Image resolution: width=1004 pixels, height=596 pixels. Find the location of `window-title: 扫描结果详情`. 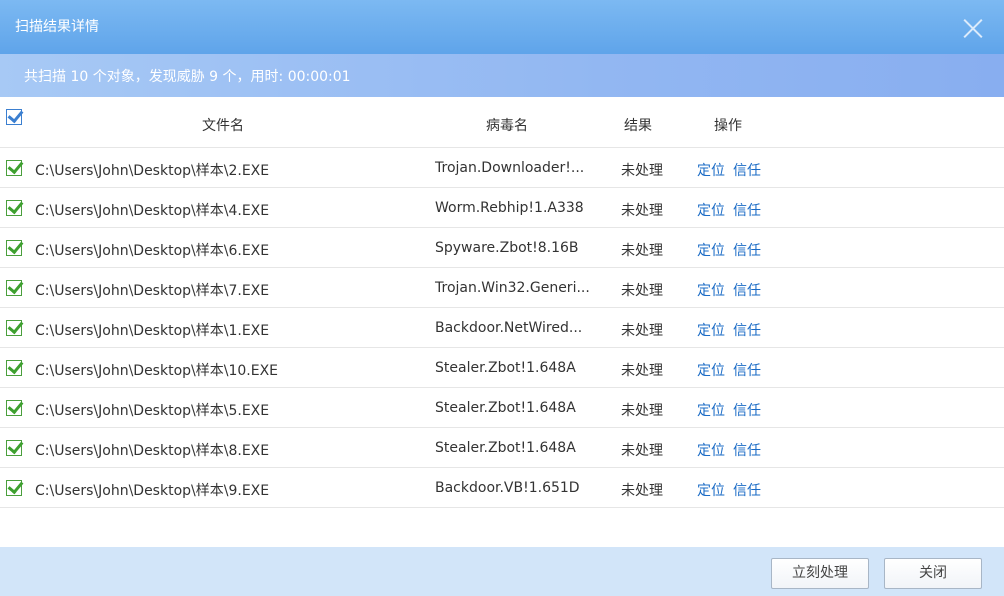

window-title: 扫描结果详情 is located at coordinates (57, 27).